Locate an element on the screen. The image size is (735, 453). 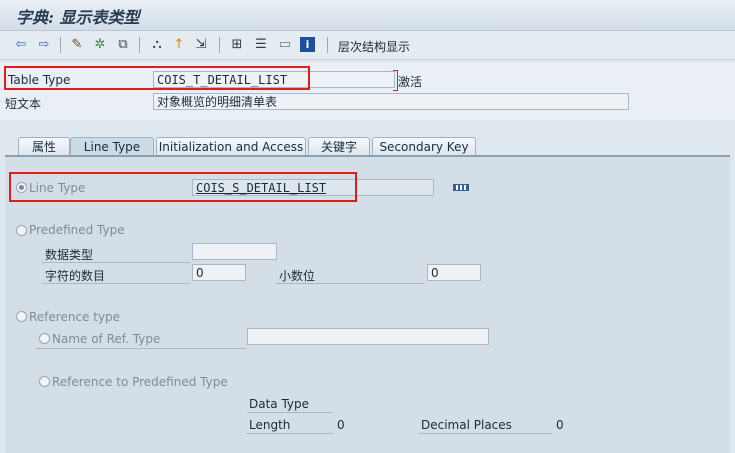
name-of-ref-radio is located at coordinates (44, 338).